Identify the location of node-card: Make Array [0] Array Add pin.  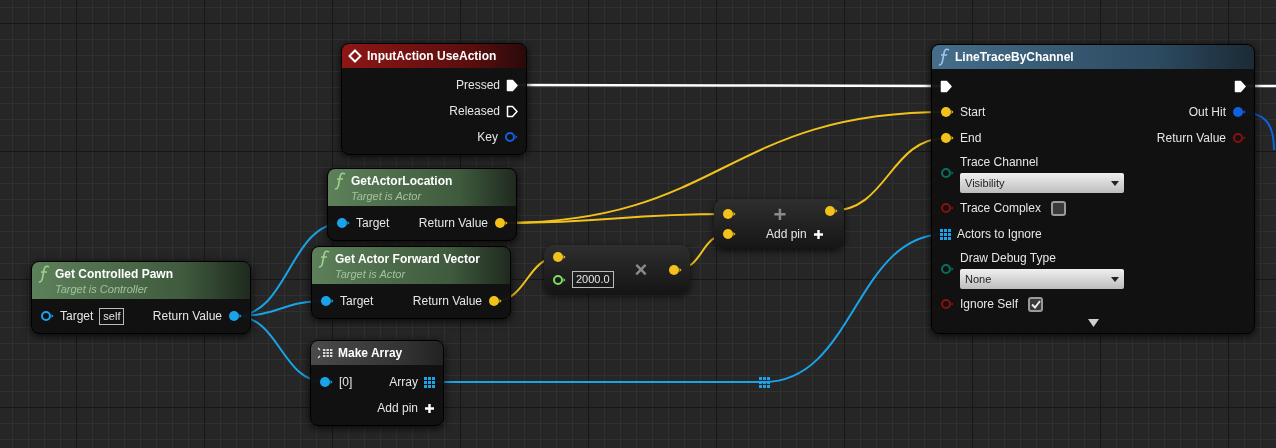
(377, 383).